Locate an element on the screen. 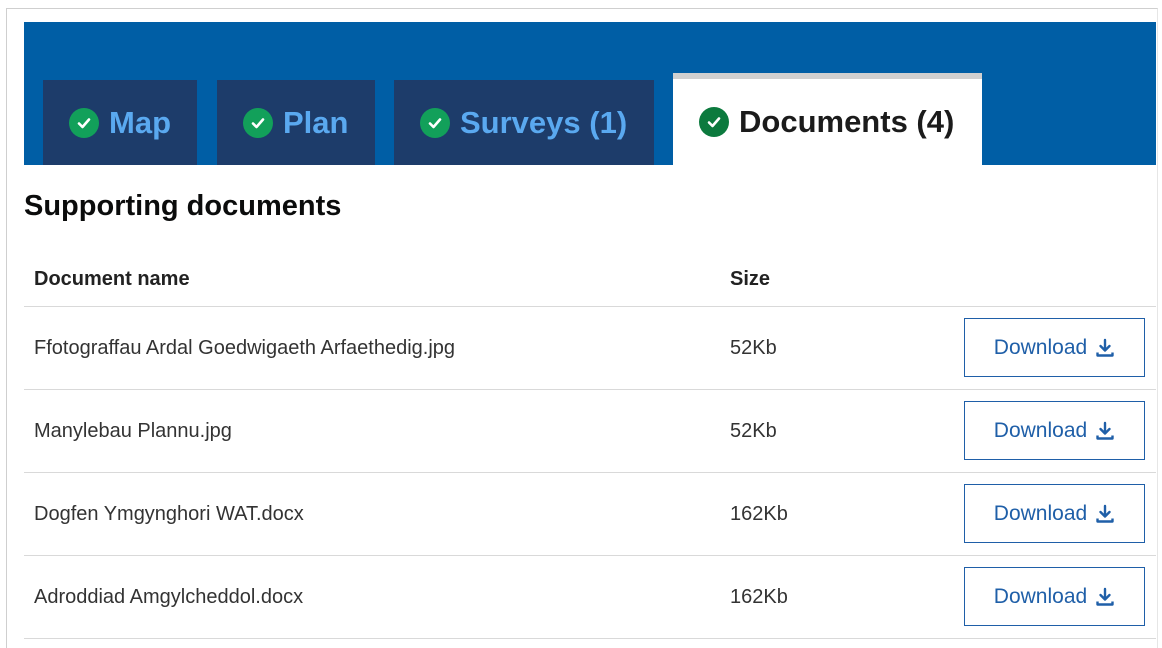 The width and height of the screenshot is (1162, 648). section-title: Supporting documents is located at coordinates (183, 206).